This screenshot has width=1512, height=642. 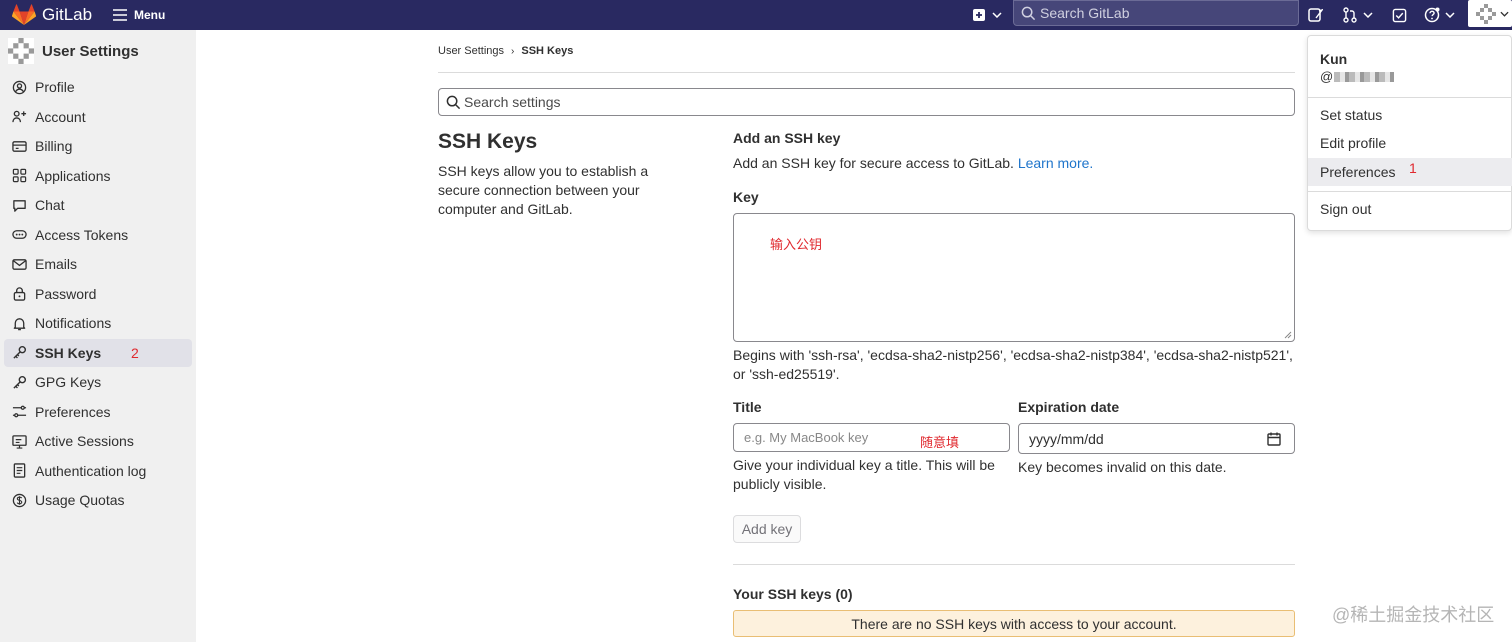 I want to click on gitlab-logo: GitLab, so click(x=52, y=15).